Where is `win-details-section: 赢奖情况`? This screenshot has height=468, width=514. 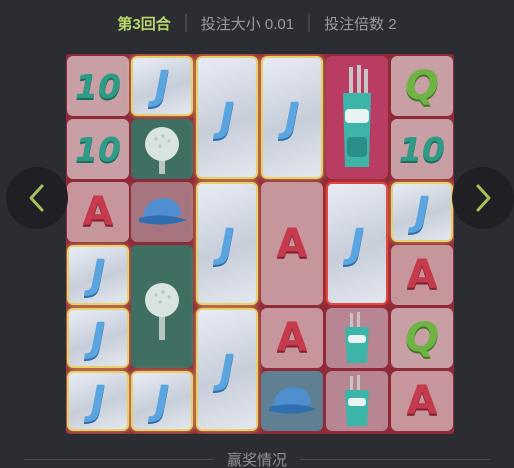
win-details-section: 赢奖情况 is located at coordinates (257, 458).